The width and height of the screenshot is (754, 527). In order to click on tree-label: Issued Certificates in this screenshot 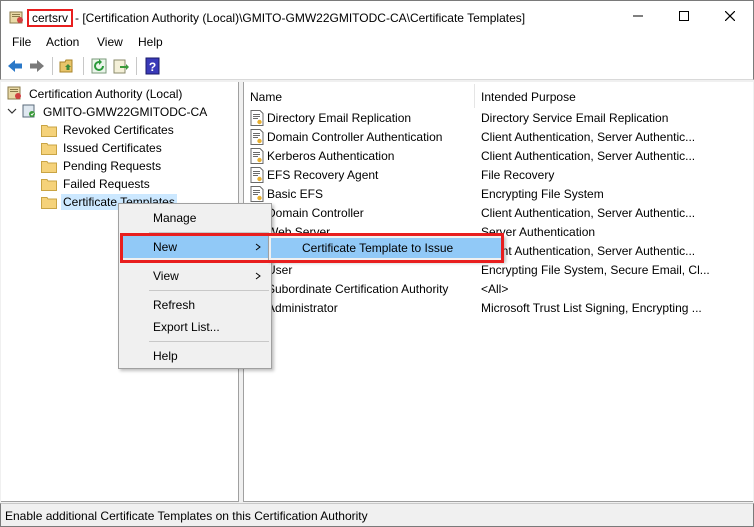, I will do `click(112, 148)`.